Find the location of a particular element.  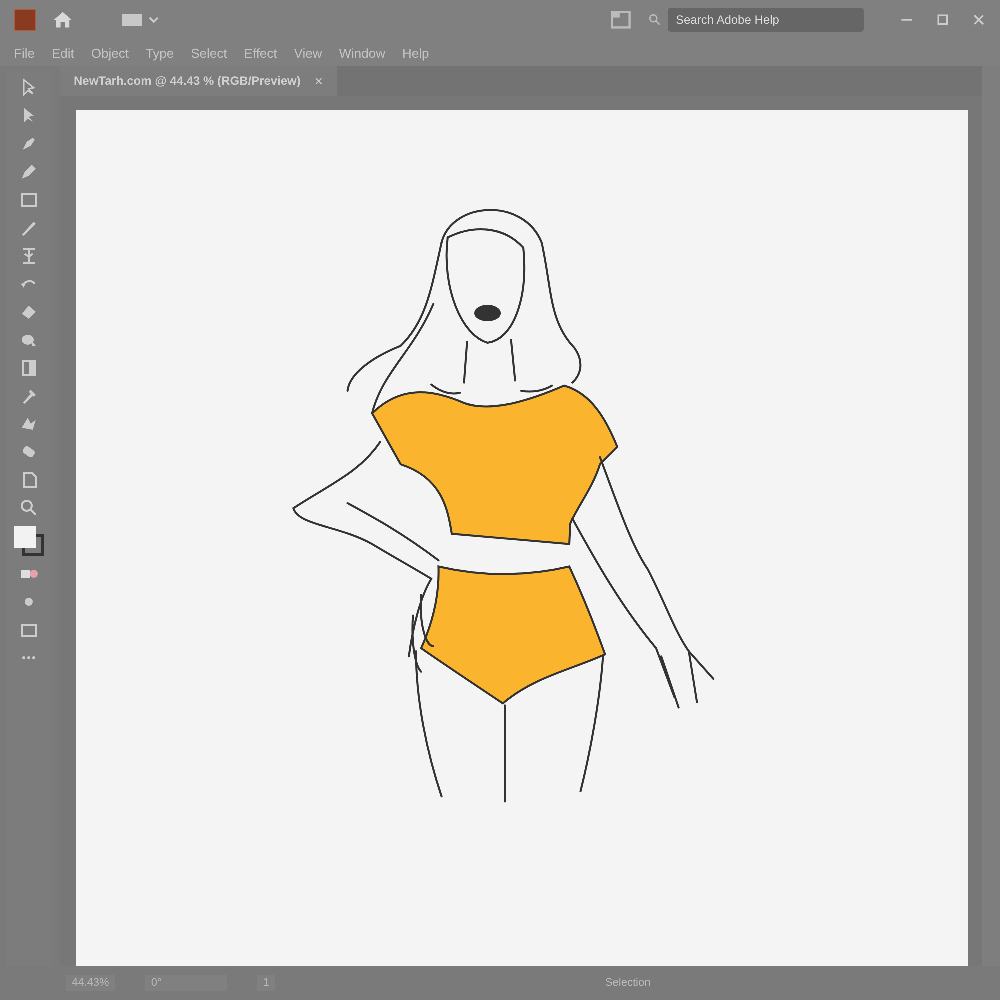

menu-item: View is located at coordinates (308, 53).